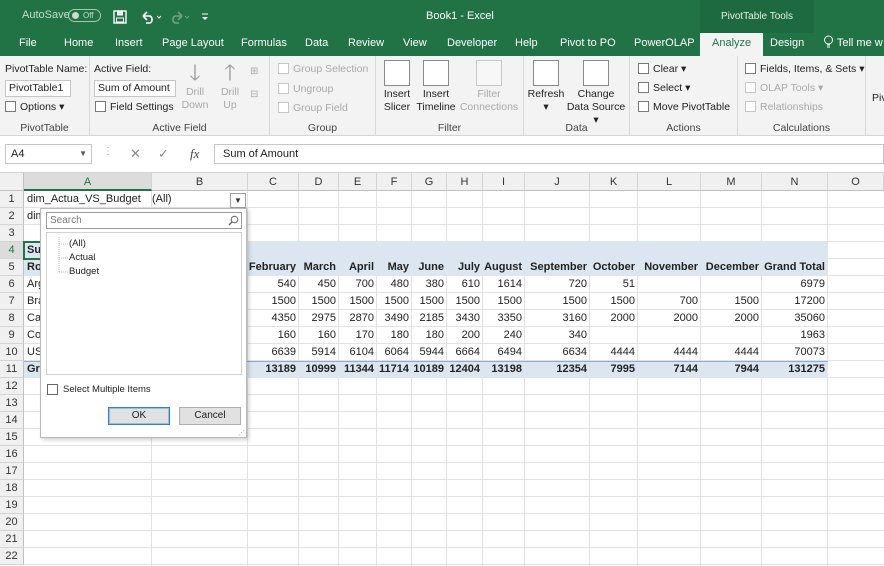 The width and height of the screenshot is (884, 566). What do you see at coordinates (366, 44) in the screenshot?
I see `tab-review: Review` at bounding box center [366, 44].